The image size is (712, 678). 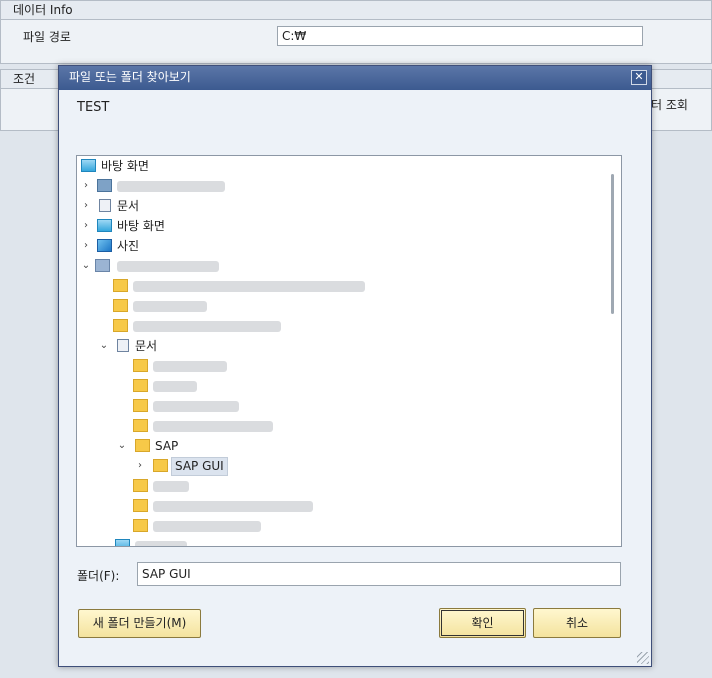 What do you see at coordinates (337, 246) in the screenshot?
I see `tree-item-pictures: › 사진` at bounding box center [337, 246].